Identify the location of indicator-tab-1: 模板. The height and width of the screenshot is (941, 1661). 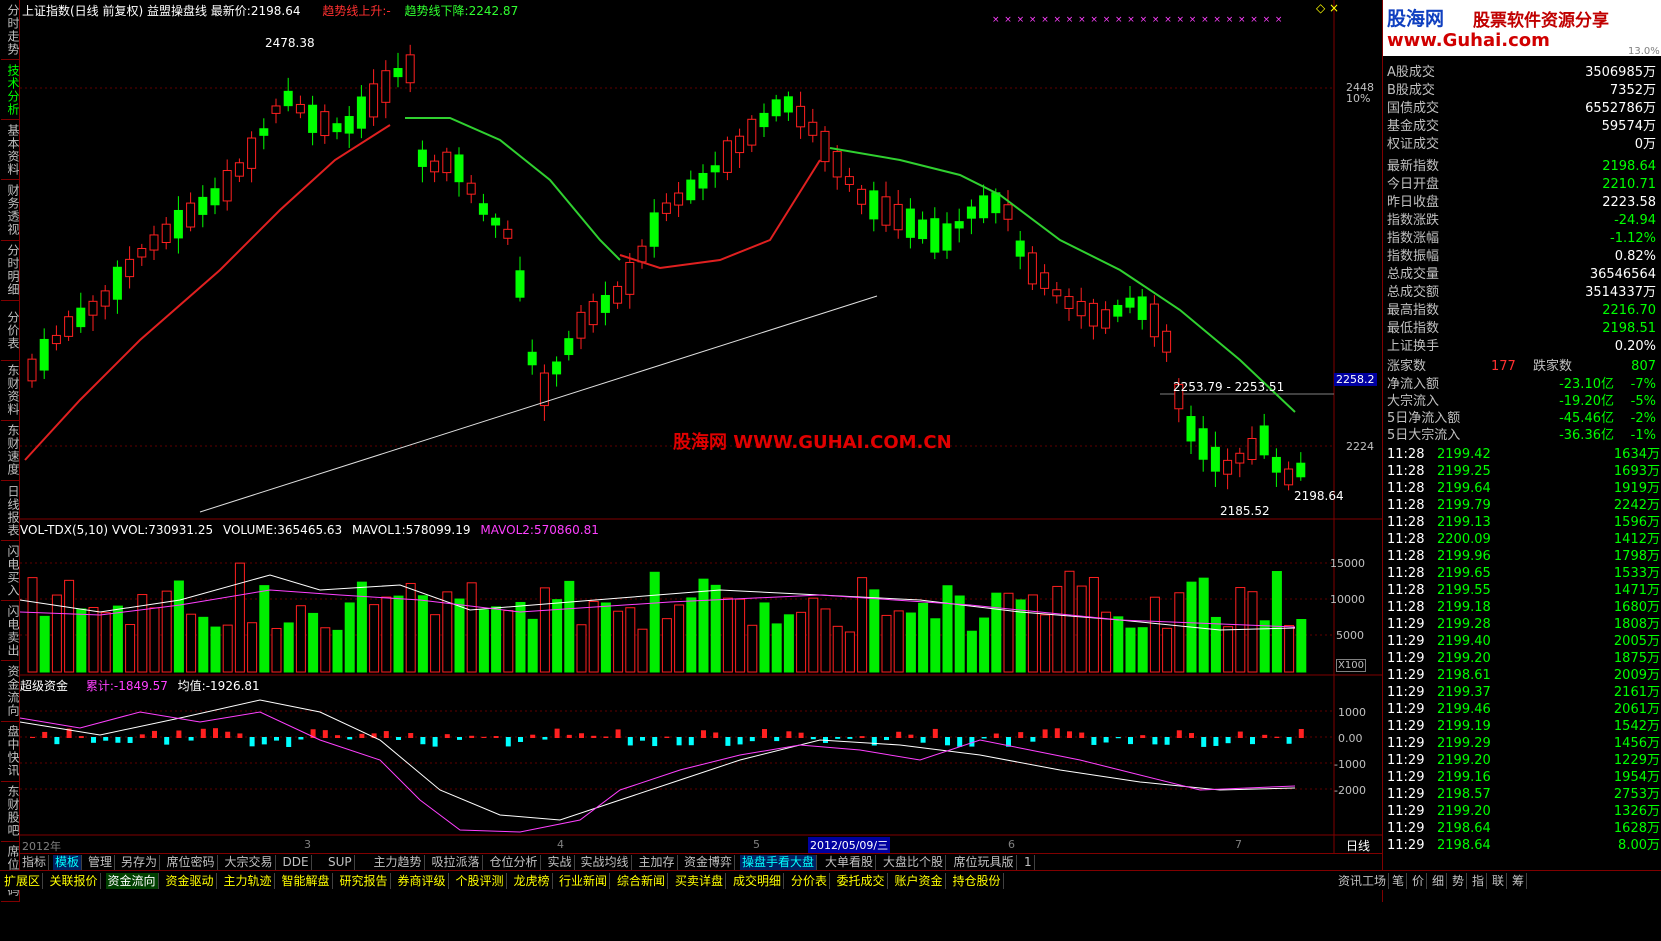
(68, 862).